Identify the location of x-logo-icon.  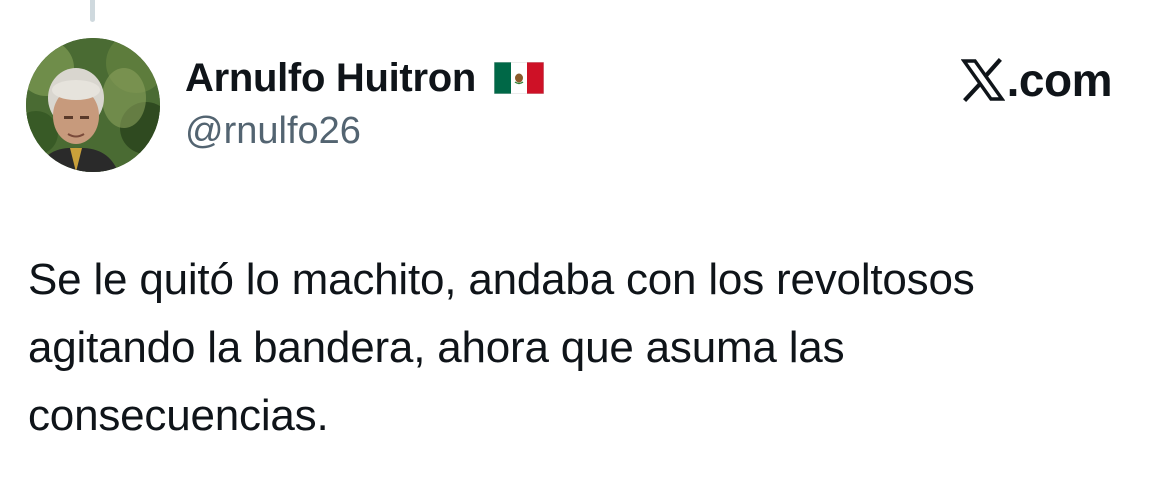
(982, 80).